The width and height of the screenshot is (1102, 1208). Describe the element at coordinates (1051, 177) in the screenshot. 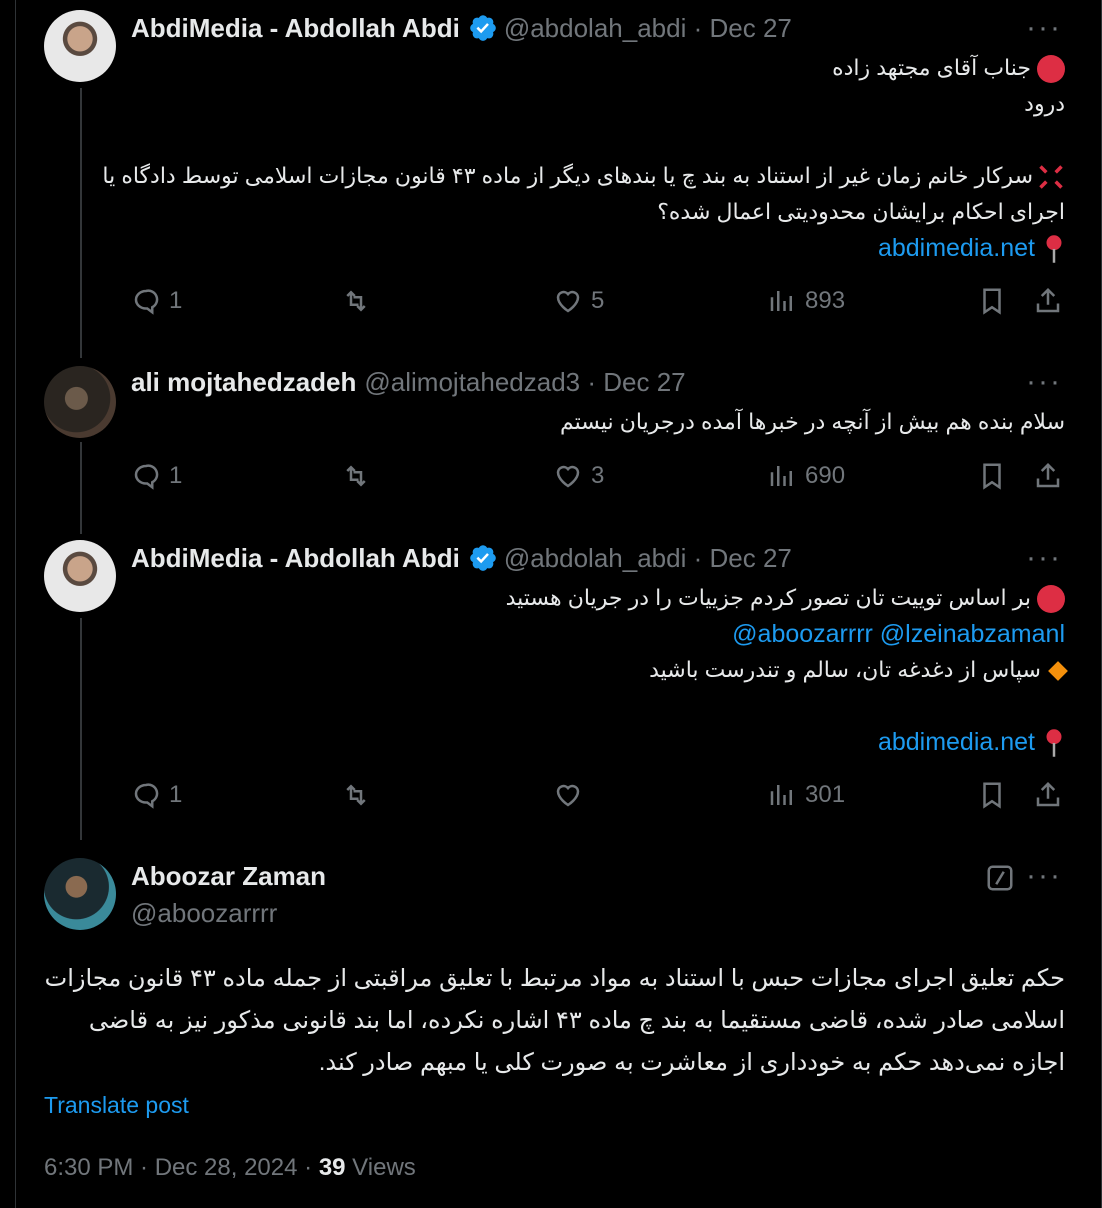

I see `anger-icon` at that location.